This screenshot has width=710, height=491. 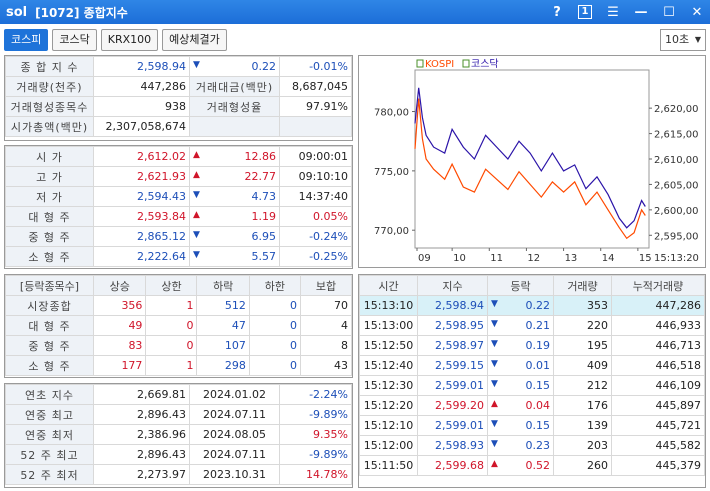 What do you see at coordinates (532, 445) in the screenshot?
I see `tick-row: 15:12:00 2,598.93 ▼ 0.23 203 445,582` at bounding box center [532, 445].